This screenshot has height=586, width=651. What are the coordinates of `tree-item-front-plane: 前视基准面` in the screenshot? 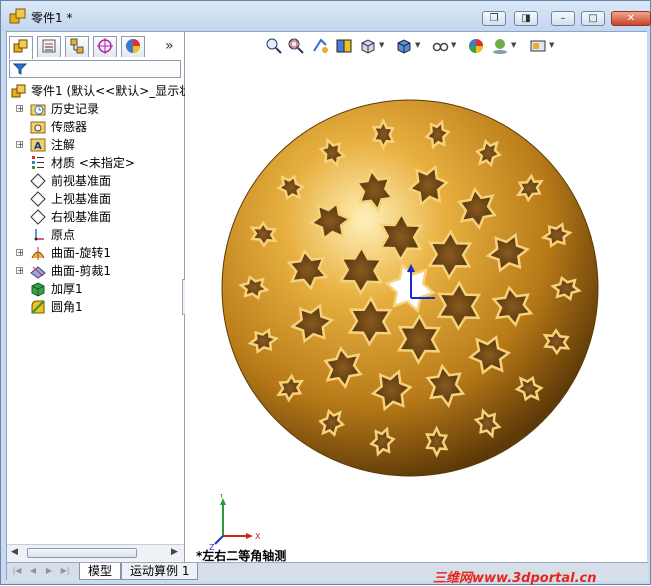 It's located at (95, 181).